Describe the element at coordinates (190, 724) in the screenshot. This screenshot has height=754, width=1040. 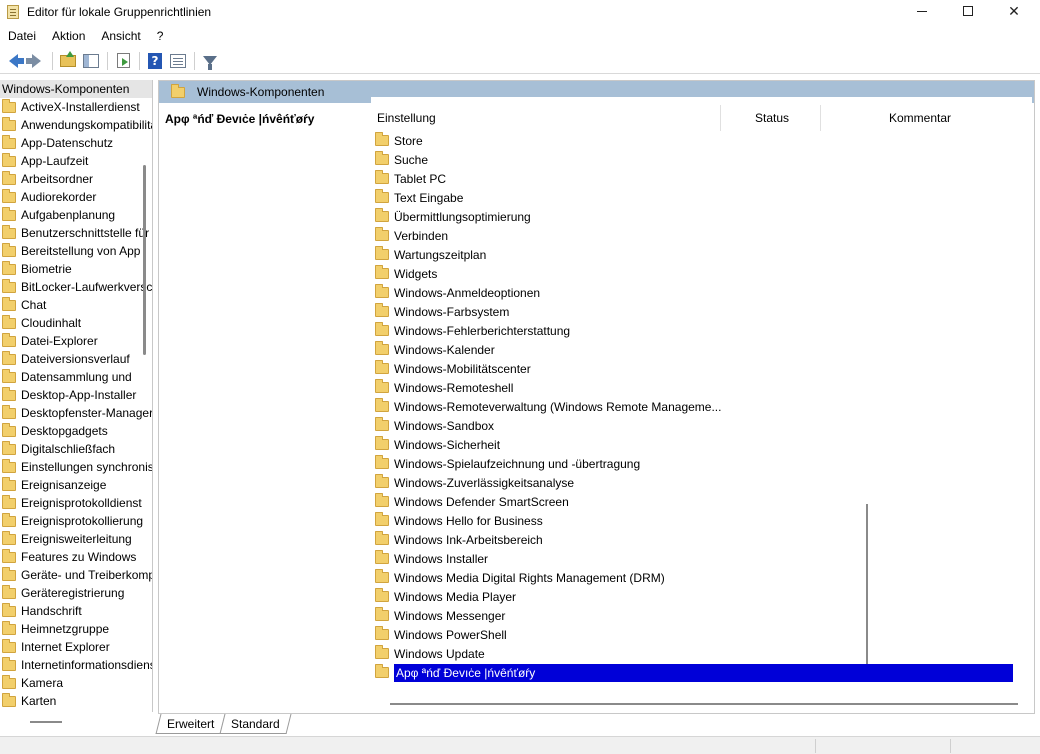
I see `tab-erweitert: Erweitert` at that location.